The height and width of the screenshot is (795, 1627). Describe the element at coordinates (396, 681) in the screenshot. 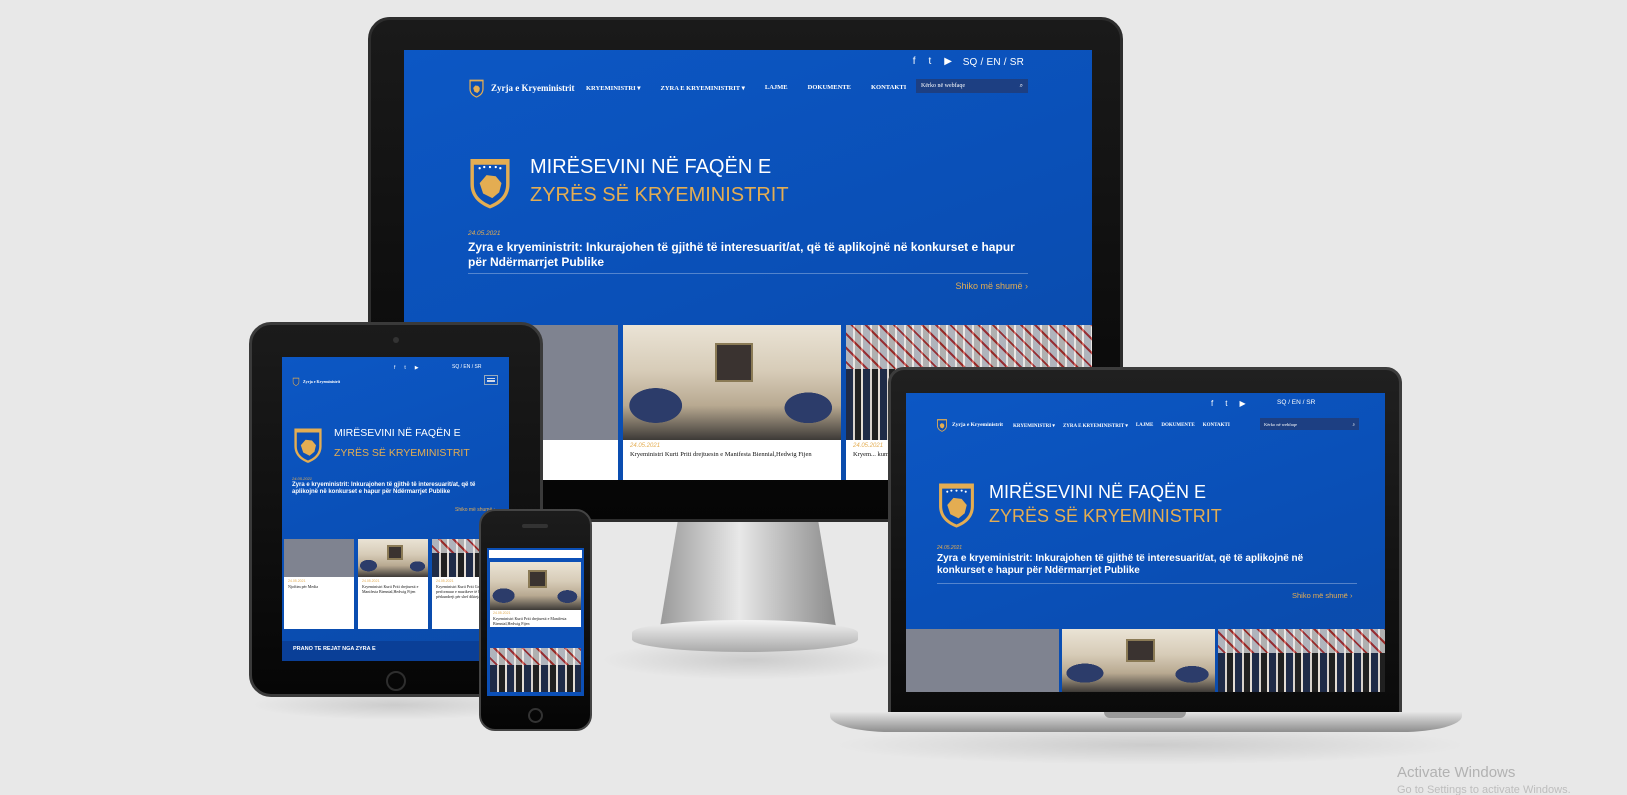

I see `tablet-home-button` at that location.